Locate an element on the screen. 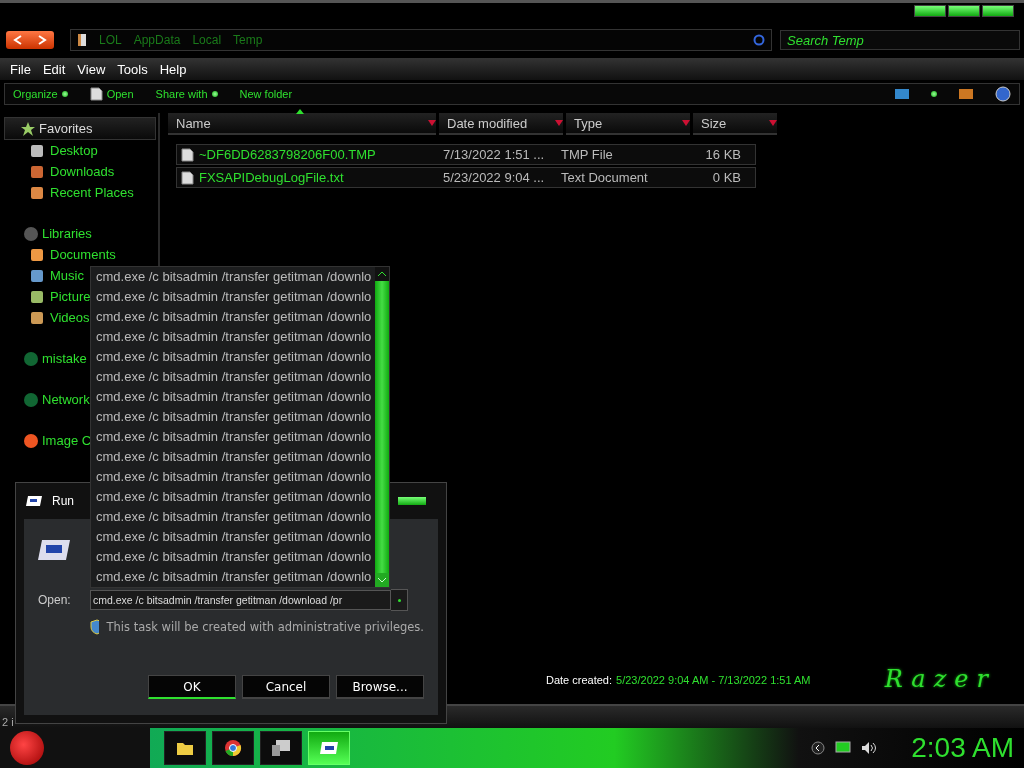 Image resolution: width=1024 pixels, height=768 pixels. refresh-icon is located at coordinates (759, 40).